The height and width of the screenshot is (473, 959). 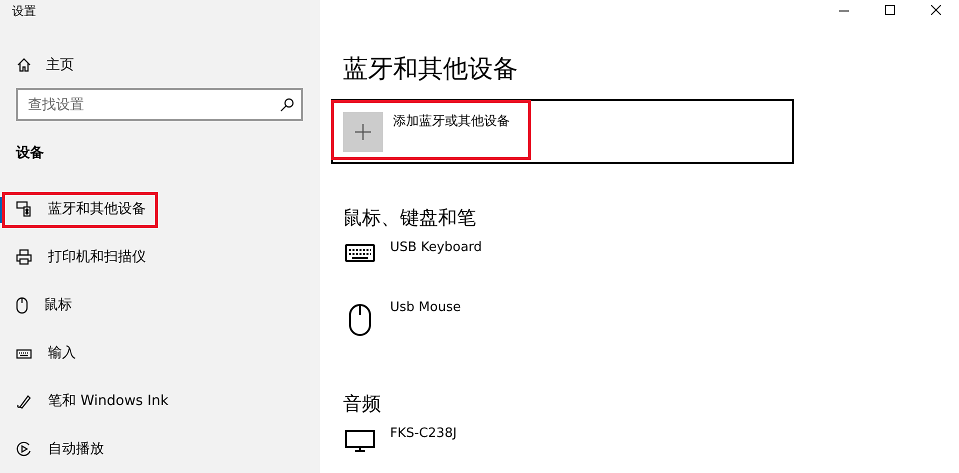 I want to click on sidebar-item: 打印机和扫描仪, so click(x=160, y=257).